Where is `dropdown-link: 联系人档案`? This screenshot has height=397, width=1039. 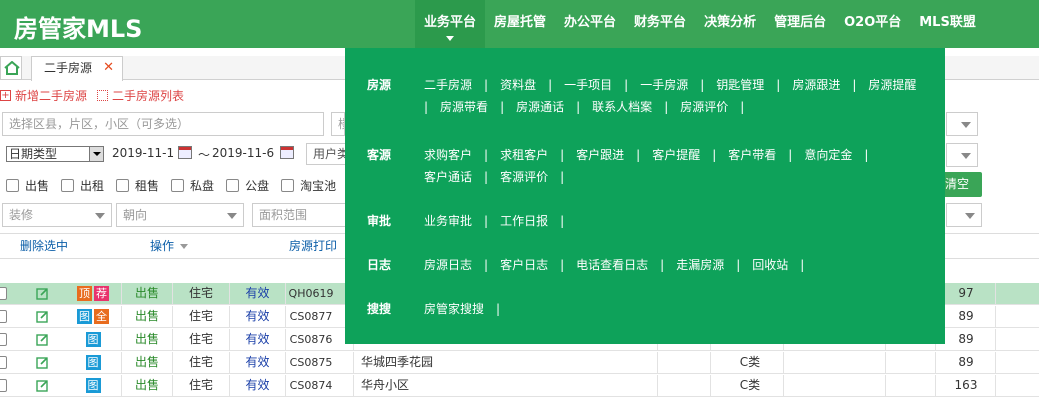 dropdown-link: 联系人档案 is located at coordinates (622, 107).